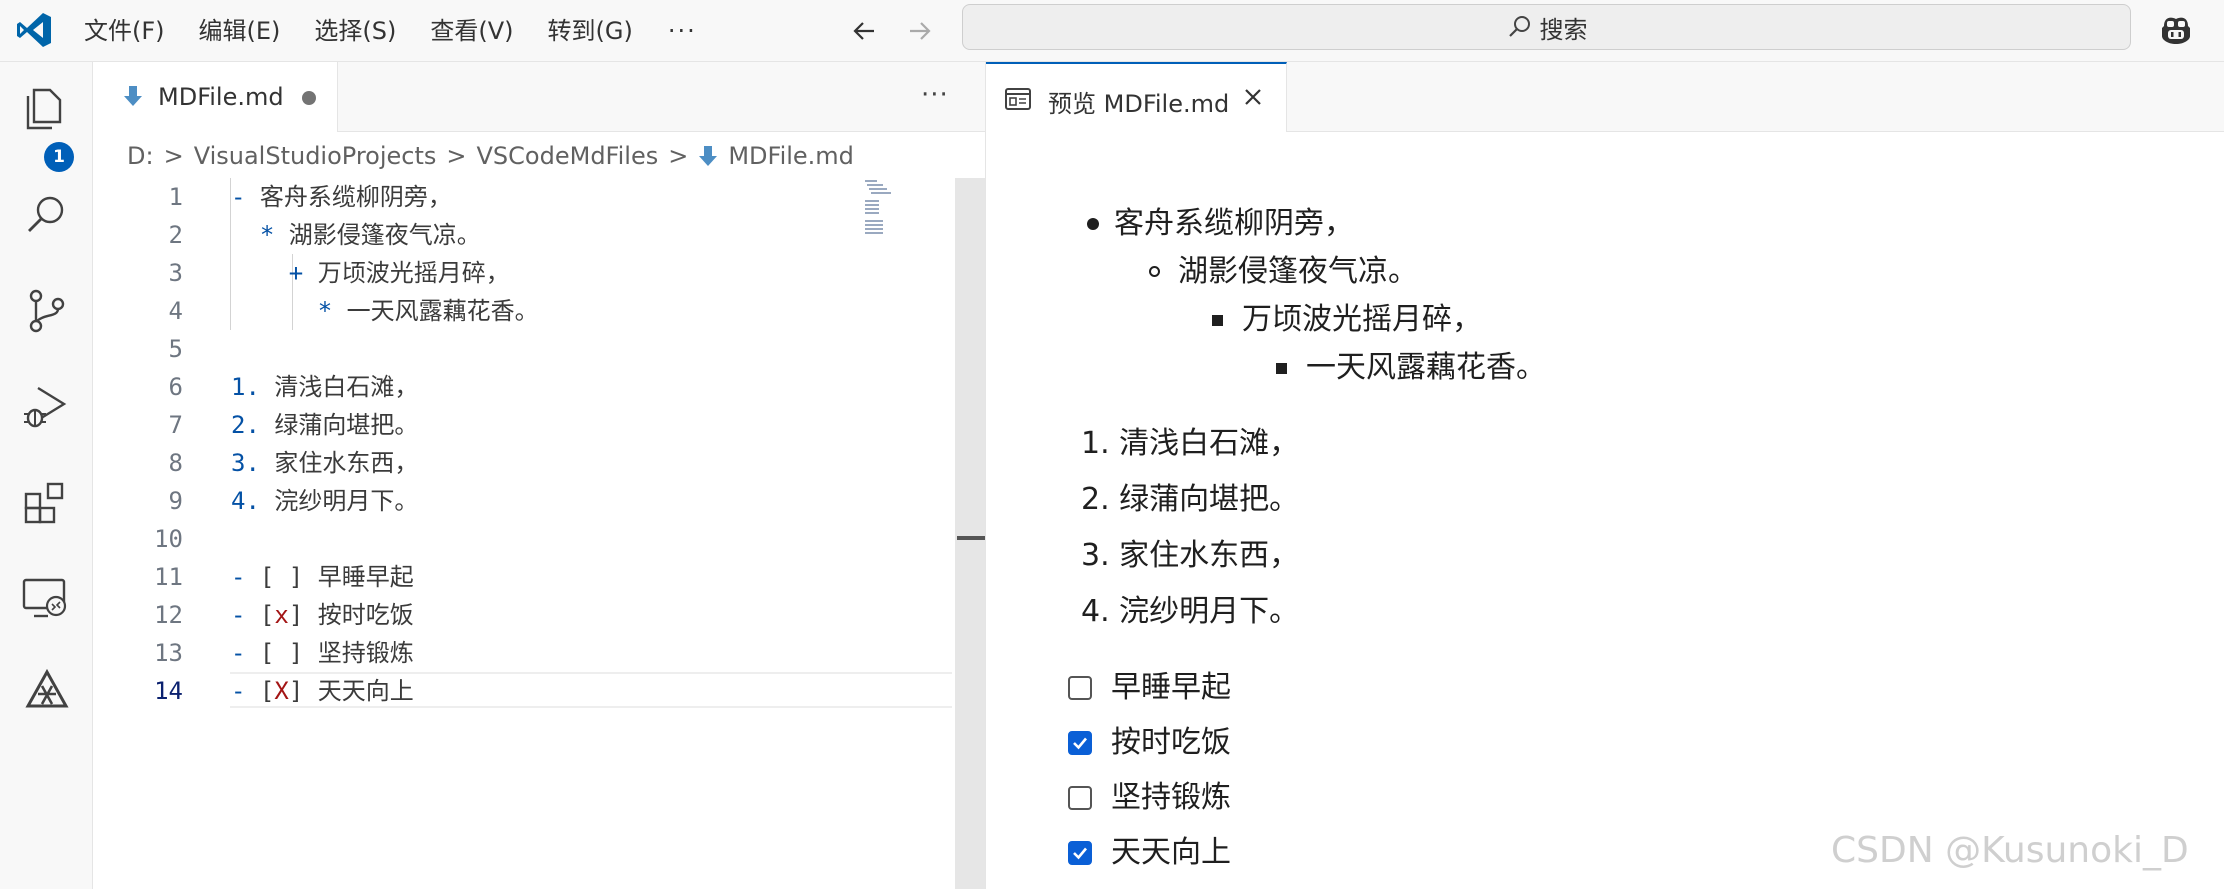 The image size is (2224, 889). What do you see at coordinates (168, 539) in the screenshot?
I see `line-number: 10` at bounding box center [168, 539].